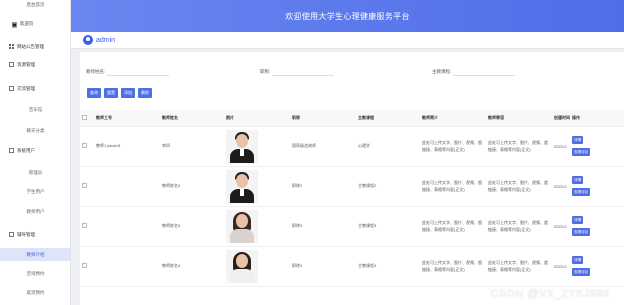 The width and height of the screenshot is (624, 305). I want to click on sidebar-item: 系统用户, so click(35, 150).